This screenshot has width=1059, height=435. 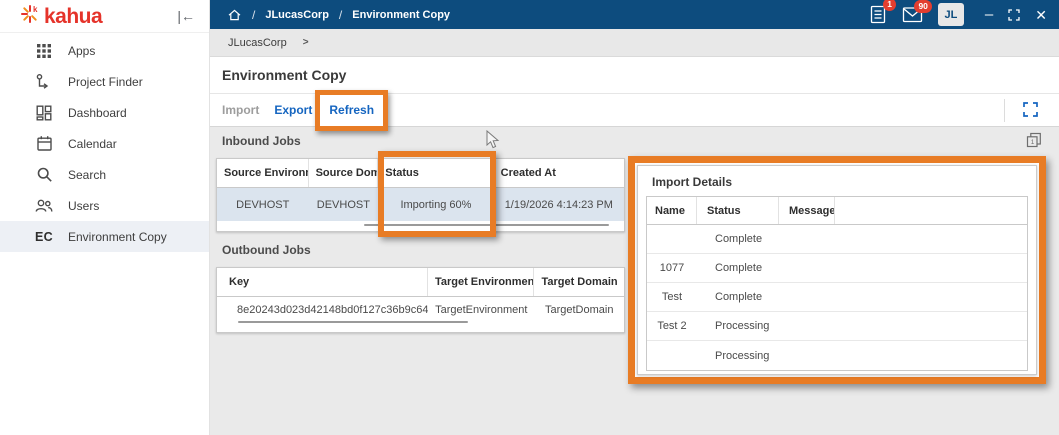 I want to click on detach-pane-icon: 1, so click(x=1034, y=140).